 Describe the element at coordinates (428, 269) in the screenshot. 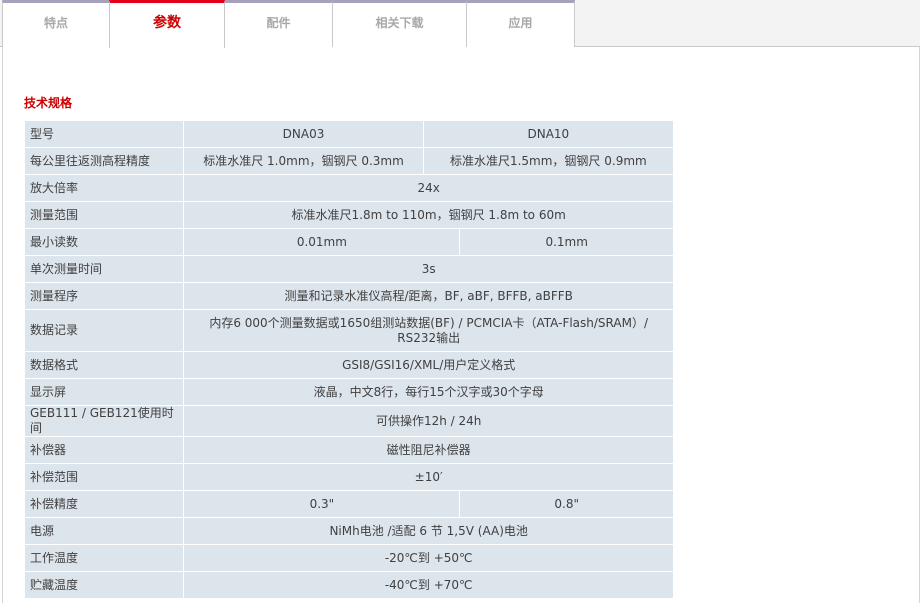

I see `spec-value: 3s` at that location.